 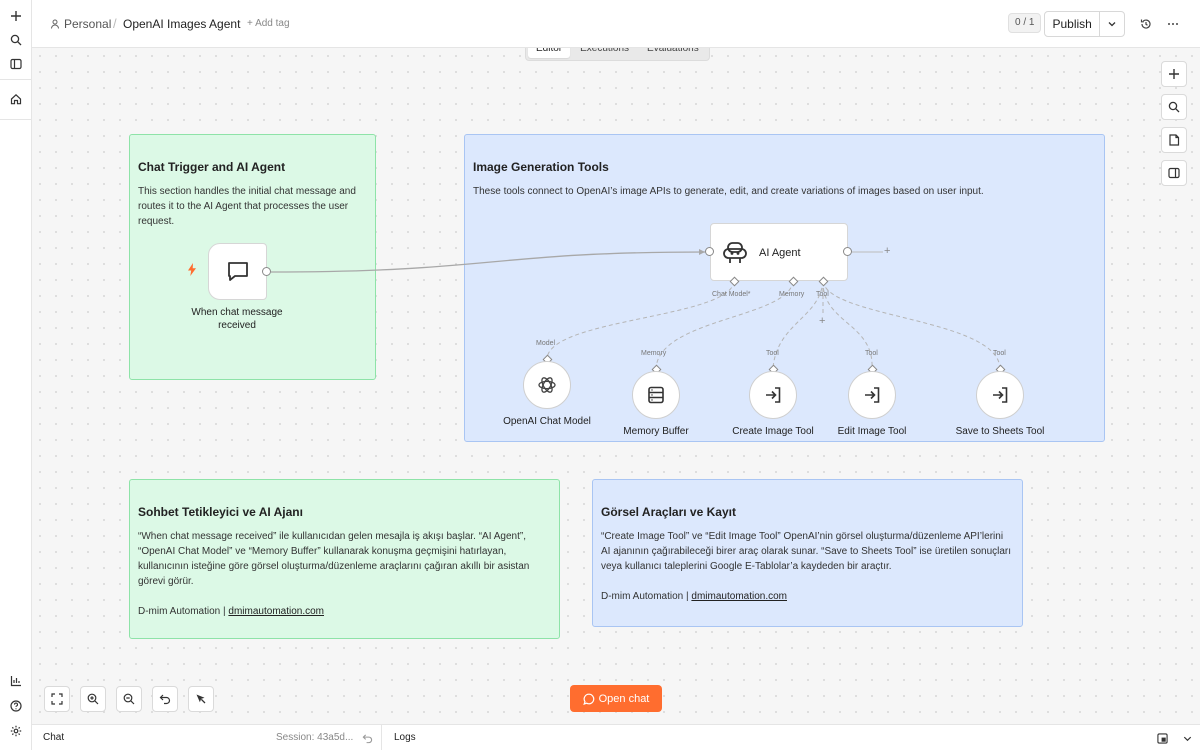 What do you see at coordinates (616, 737) in the screenshot?
I see `bottom-panel-bar: Chat Session: 43a5d... Logs` at bounding box center [616, 737].